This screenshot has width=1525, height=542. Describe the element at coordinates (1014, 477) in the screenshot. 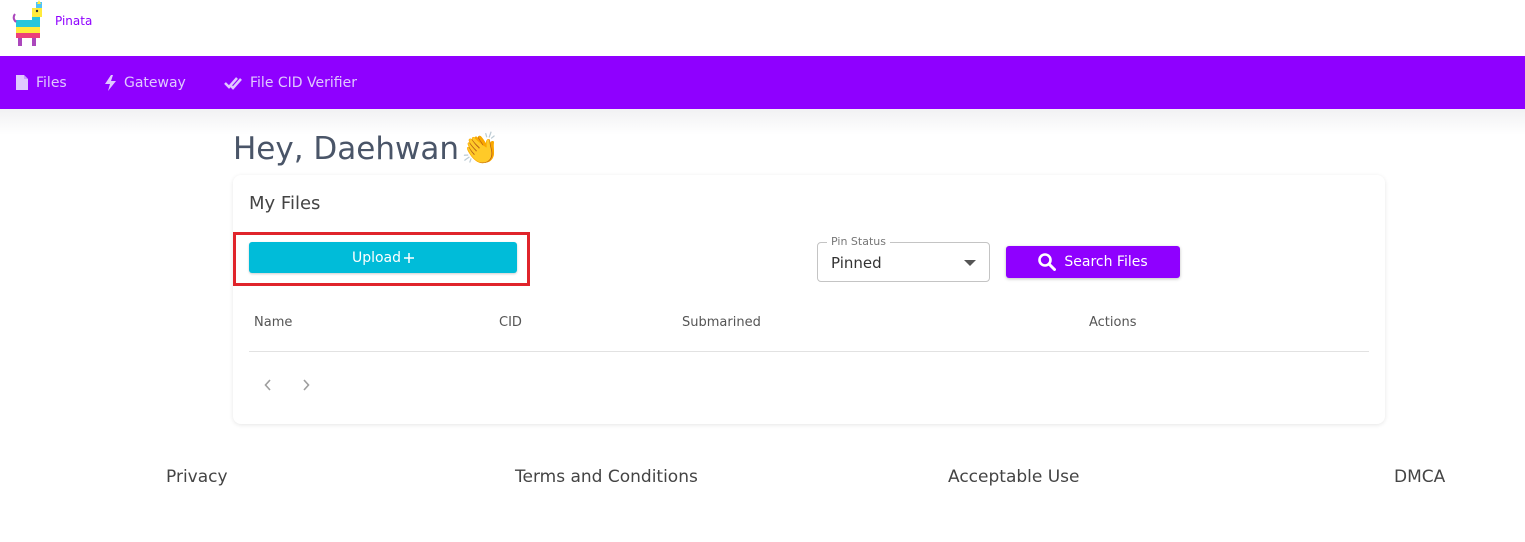

I see `footer-link-acceptable-use: Acceptable Use` at that location.